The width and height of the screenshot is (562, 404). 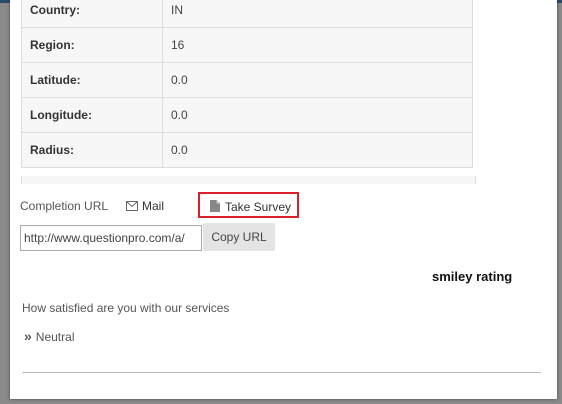 I want to click on completion-url-label: Completion URL, so click(x=64, y=206).